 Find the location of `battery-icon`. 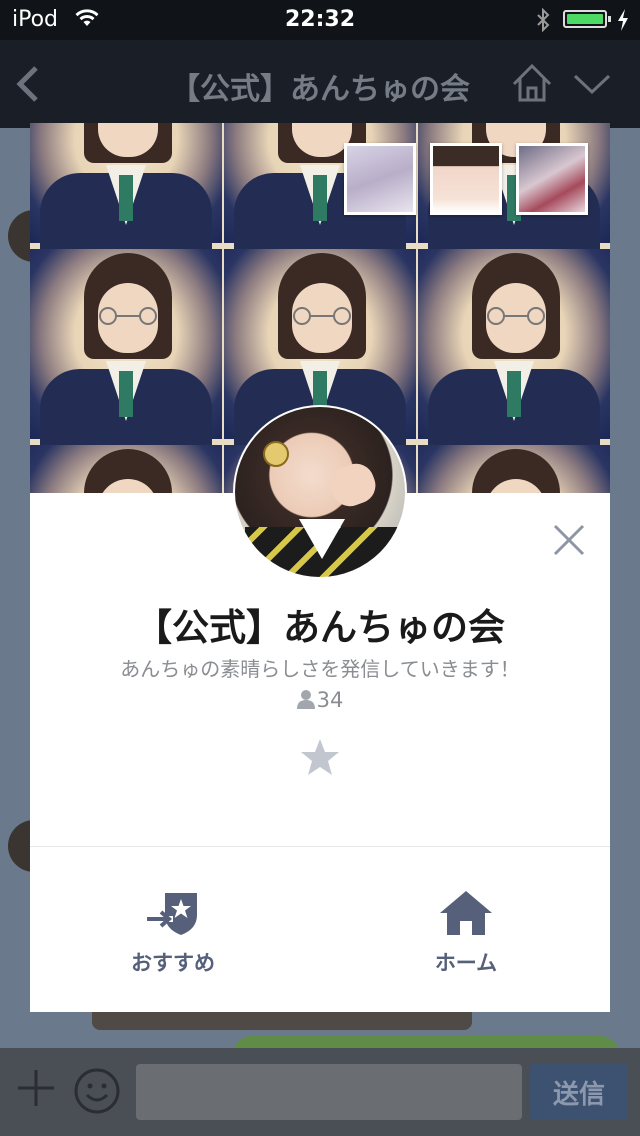

battery-icon is located at coordinates (587, 19).